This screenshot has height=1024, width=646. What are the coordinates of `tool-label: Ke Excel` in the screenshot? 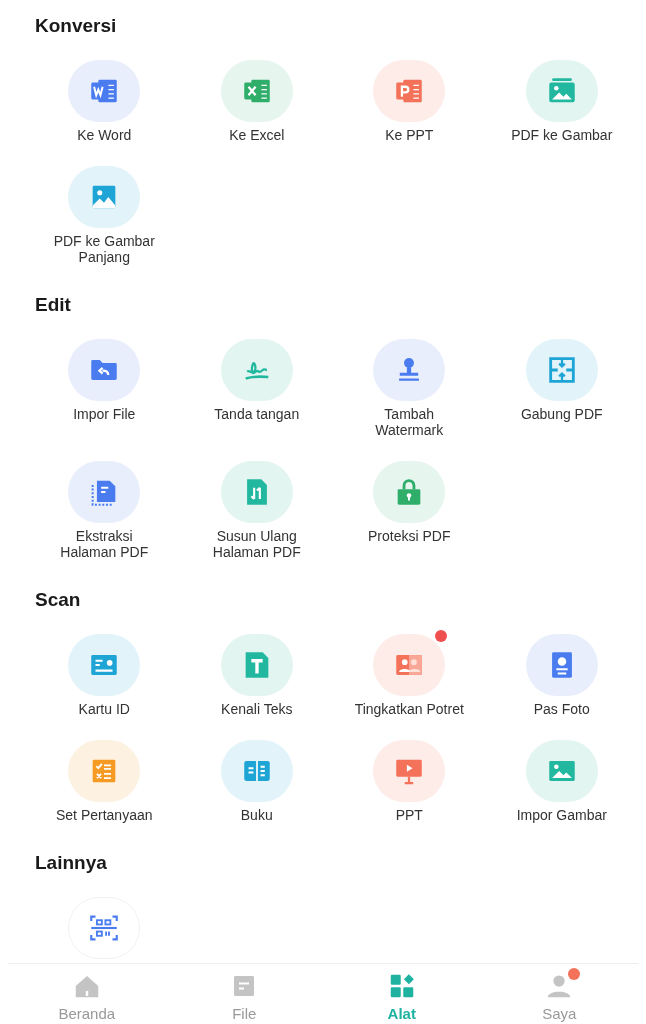 It's located at (257, 135).